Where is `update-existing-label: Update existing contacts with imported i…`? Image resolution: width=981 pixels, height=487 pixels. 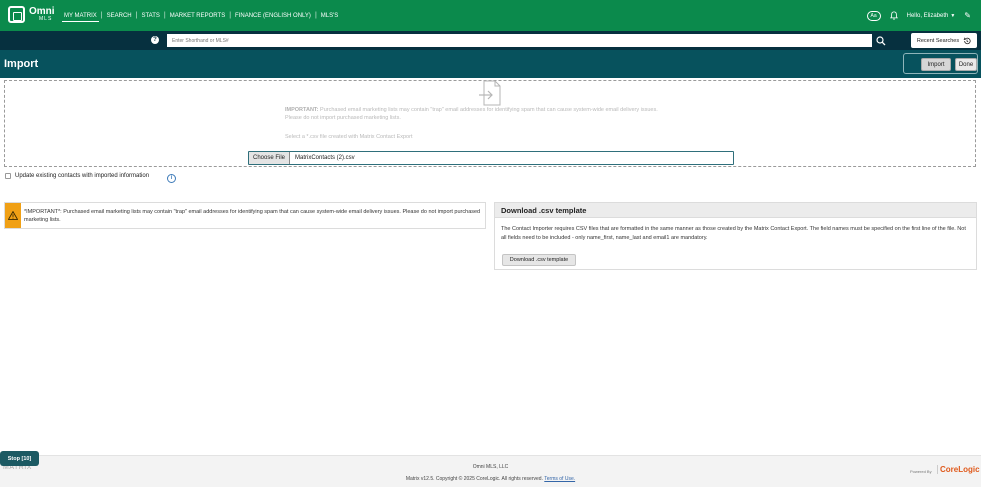
update-existing-label: Update existing contacts with imported i… is located at coordinates (82, 176).